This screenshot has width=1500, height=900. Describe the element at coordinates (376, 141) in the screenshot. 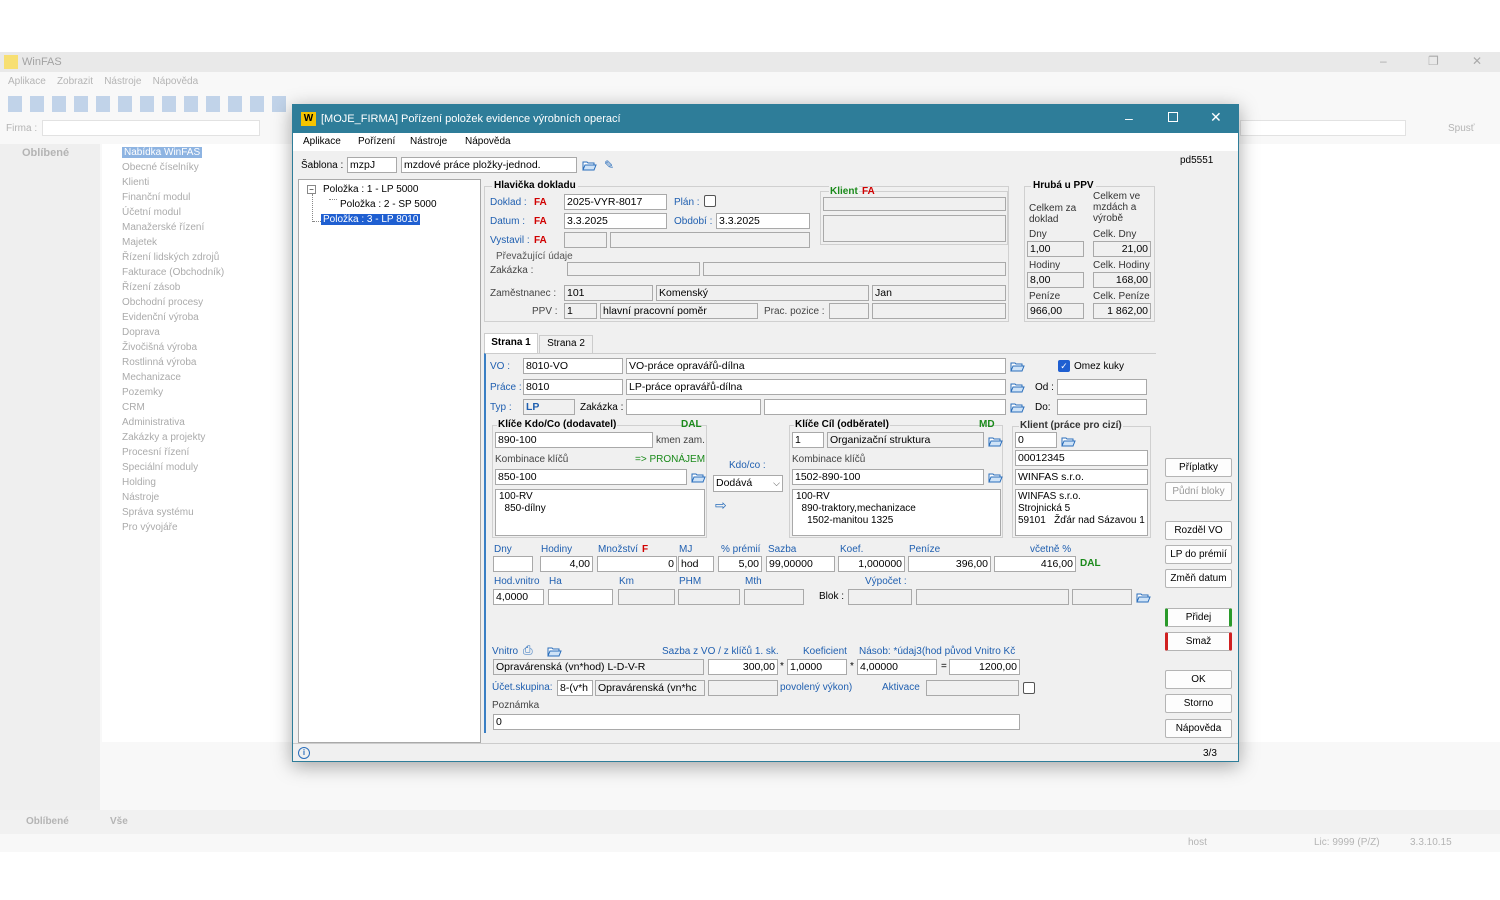

I see `menu-porizeni: Pořízení` at that location.